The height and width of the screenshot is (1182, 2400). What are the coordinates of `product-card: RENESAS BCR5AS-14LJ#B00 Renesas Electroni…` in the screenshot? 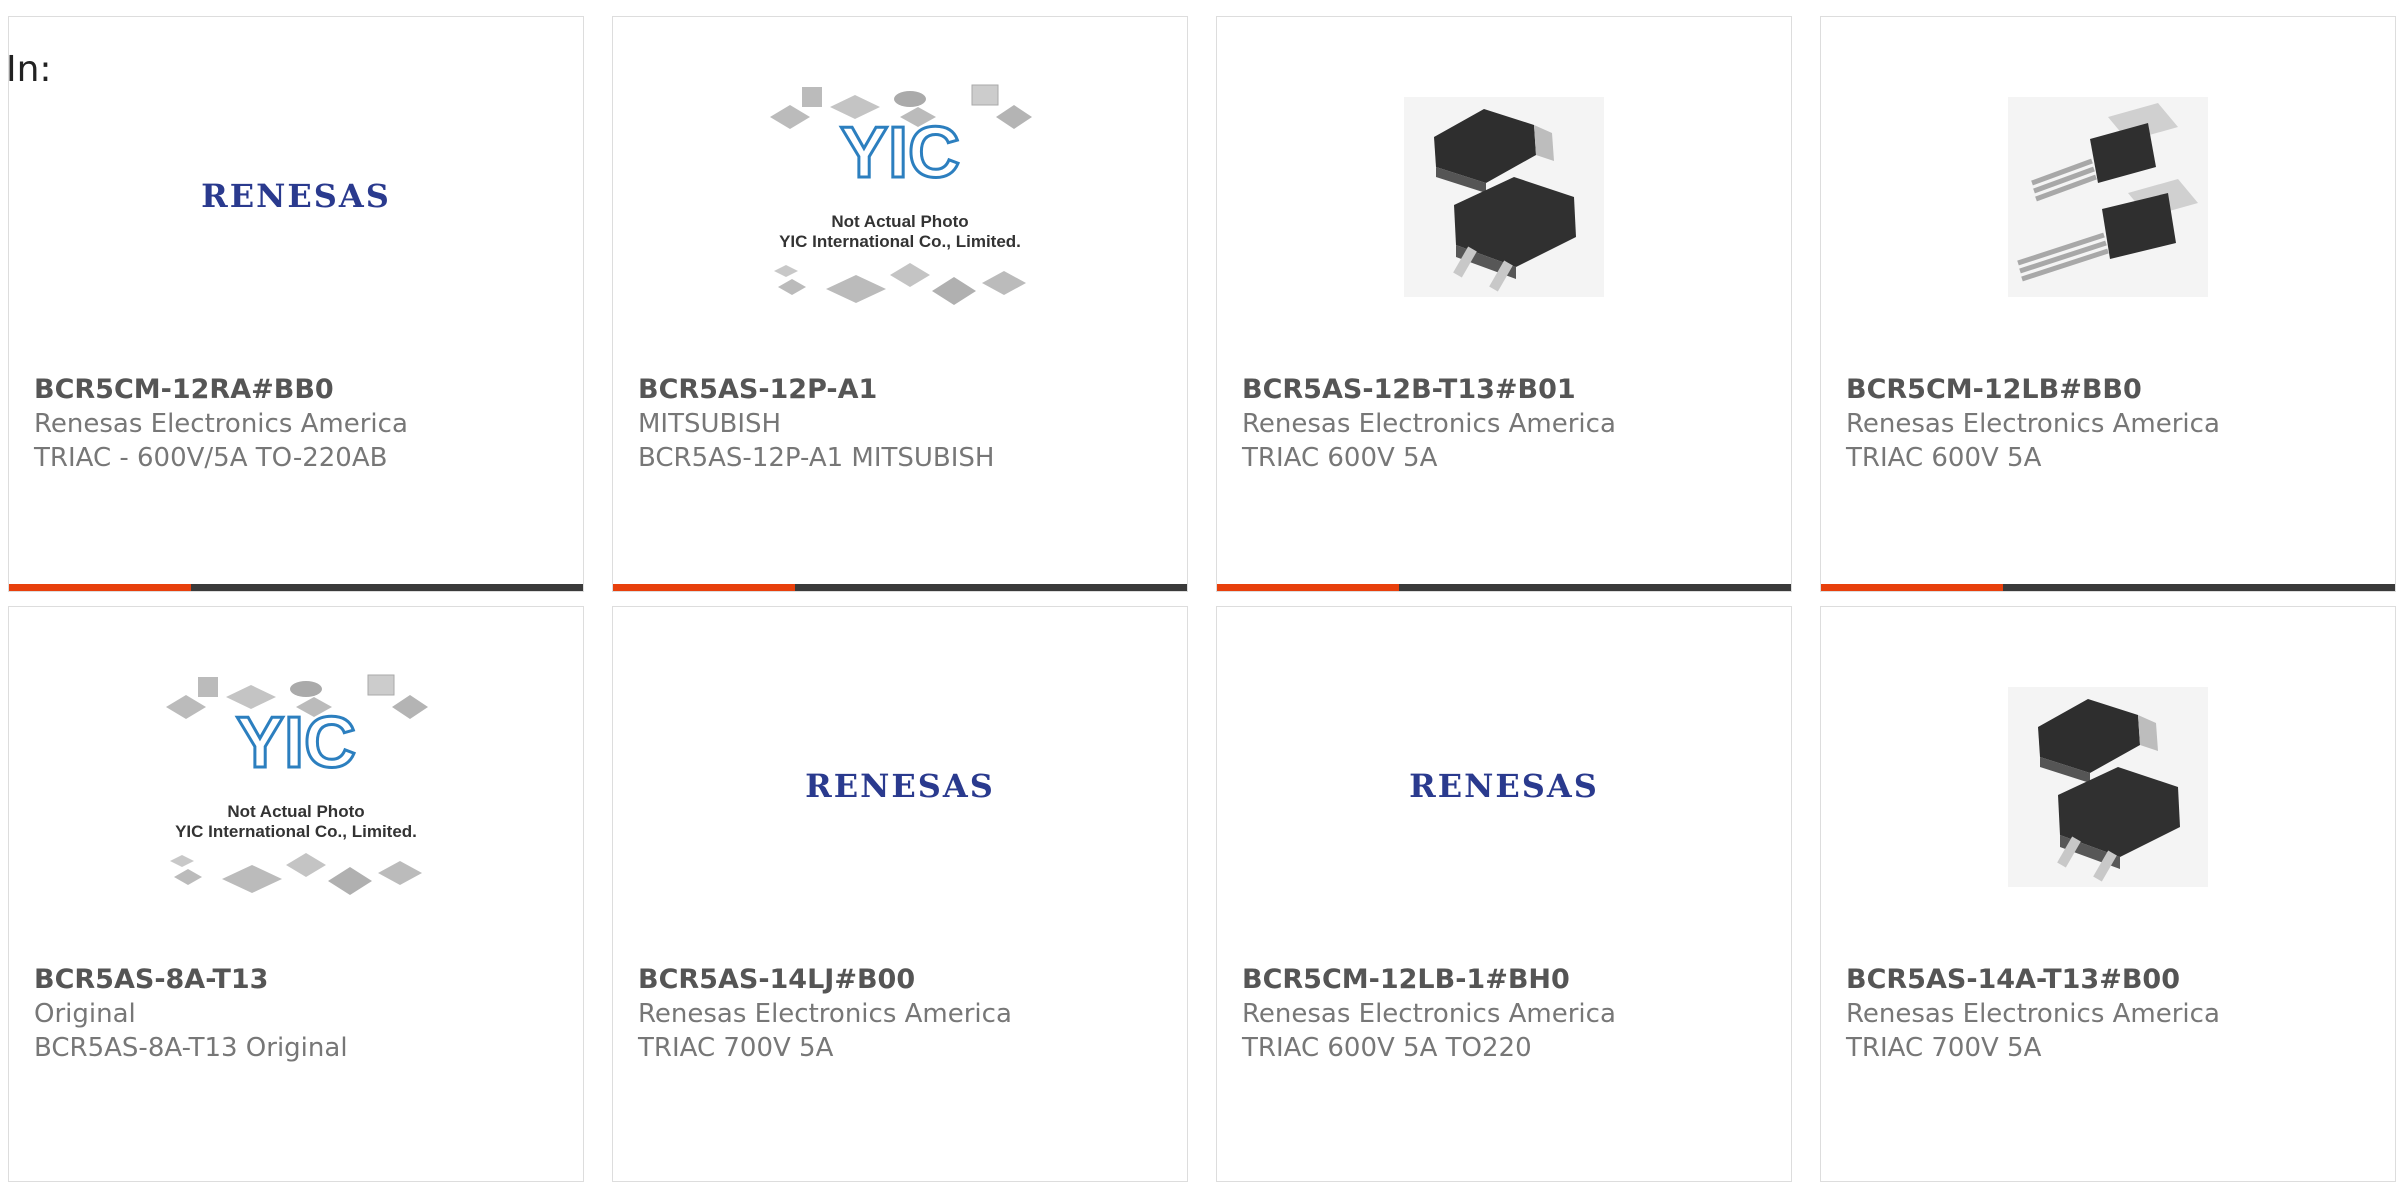 It's located at (900, 894).